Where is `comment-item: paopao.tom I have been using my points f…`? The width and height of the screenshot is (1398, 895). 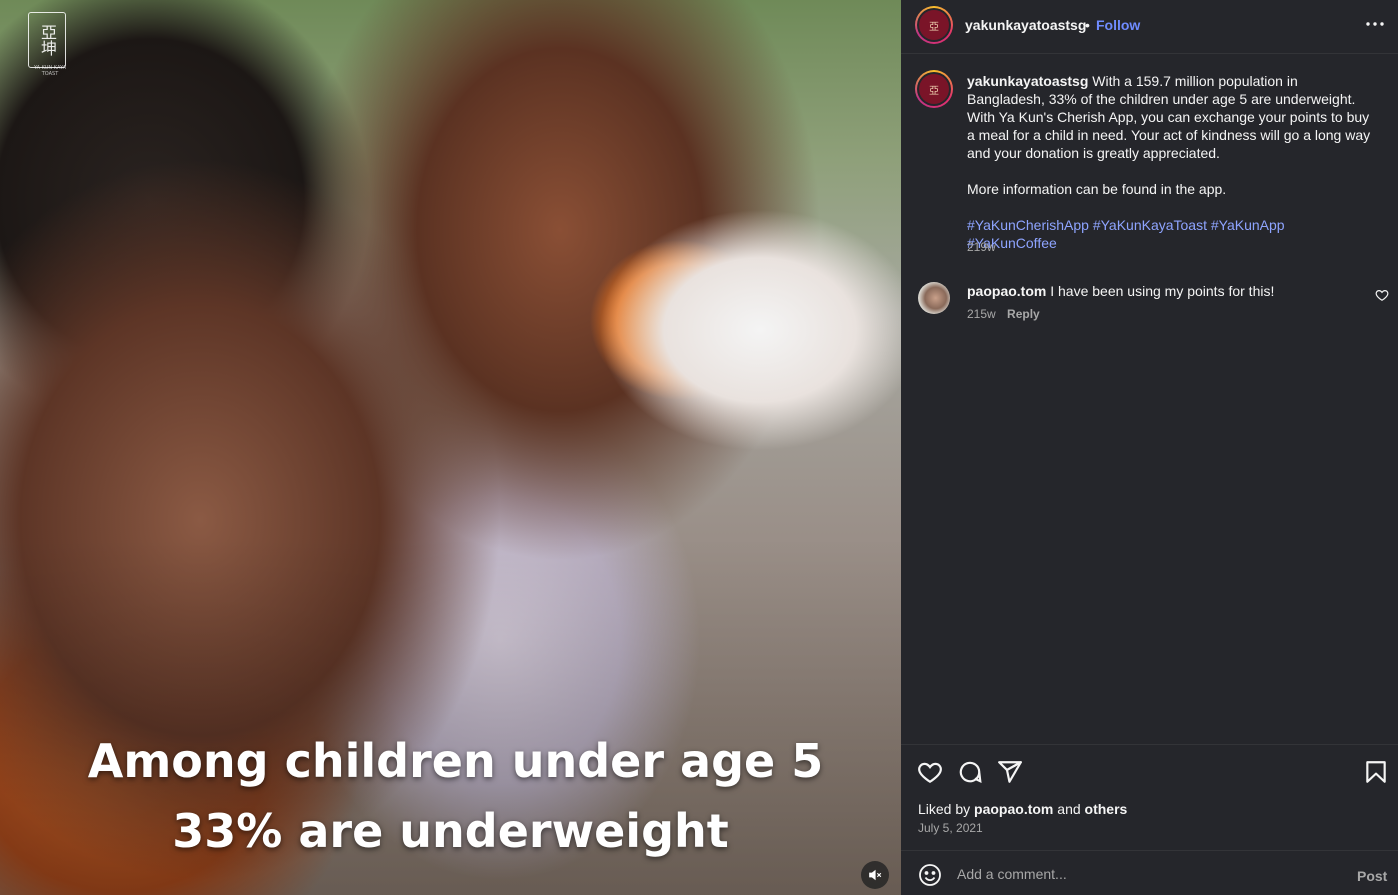
comment-item: paopao.tom I have been using my points f… is located at coordinates (1149, 302).